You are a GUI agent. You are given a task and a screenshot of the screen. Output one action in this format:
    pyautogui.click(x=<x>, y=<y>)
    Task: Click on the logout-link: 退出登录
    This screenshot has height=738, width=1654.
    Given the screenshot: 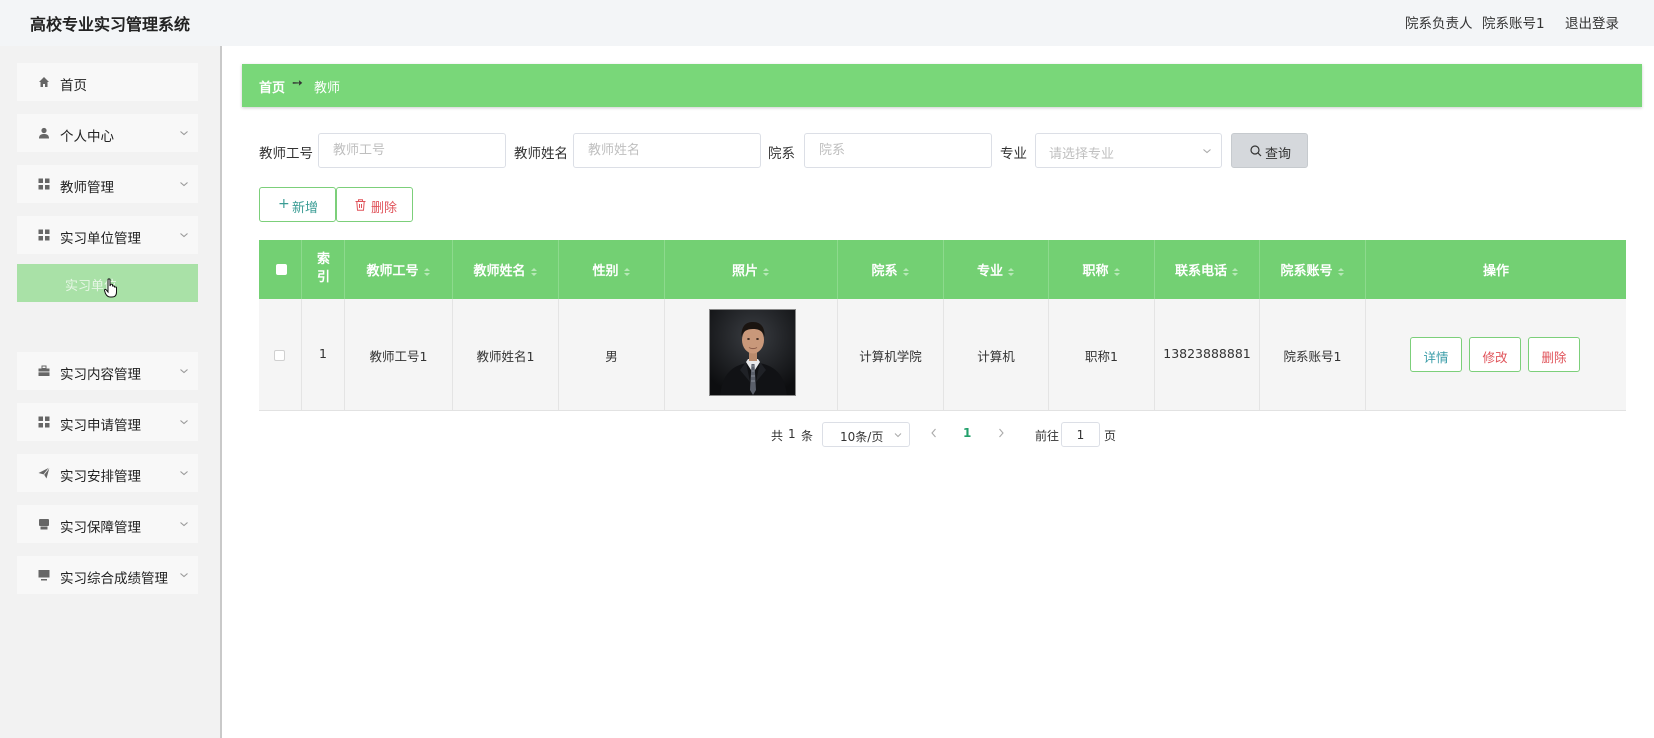 What is the action you would take?
    pyautogui.click(x=1592, y=22)
    